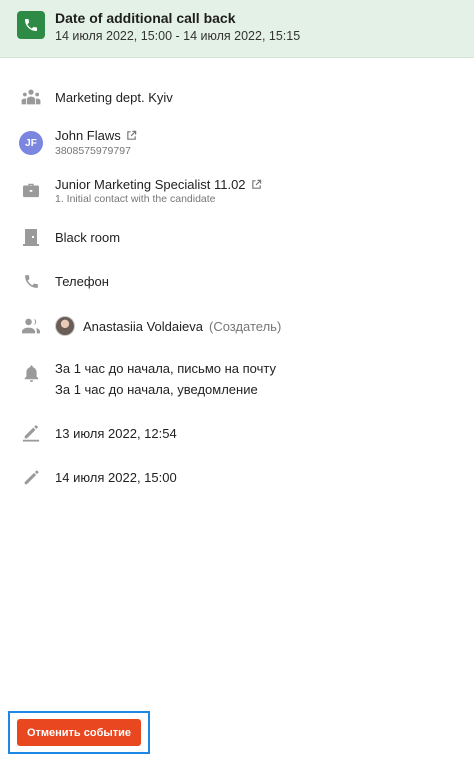  I want to click on call-type-row: Телефон, so click(237, 281).